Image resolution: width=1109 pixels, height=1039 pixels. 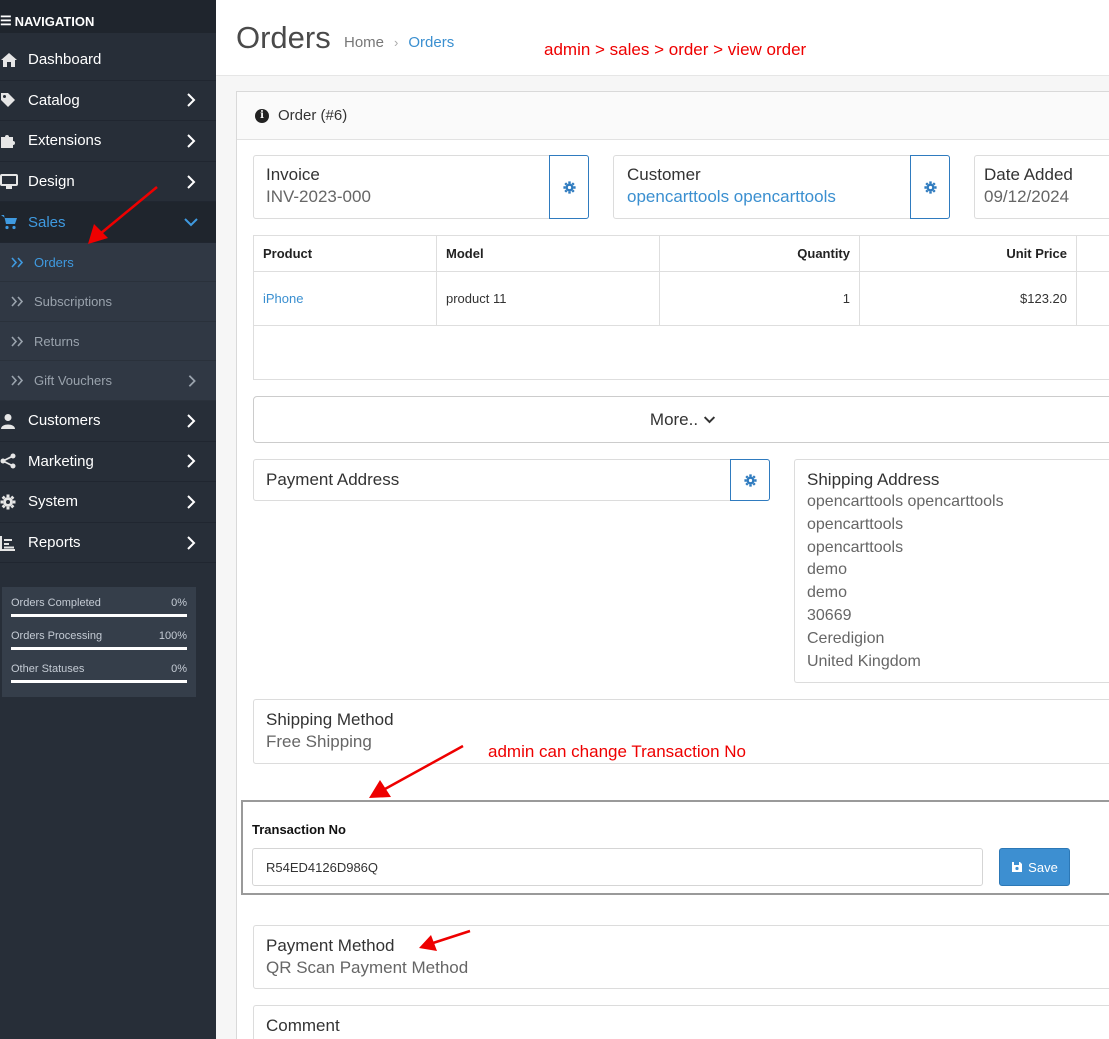 What do you see at coordinates (1043, 867) in the screenshot?
I see `save-label: Save` at bounding box center [1043, 867].